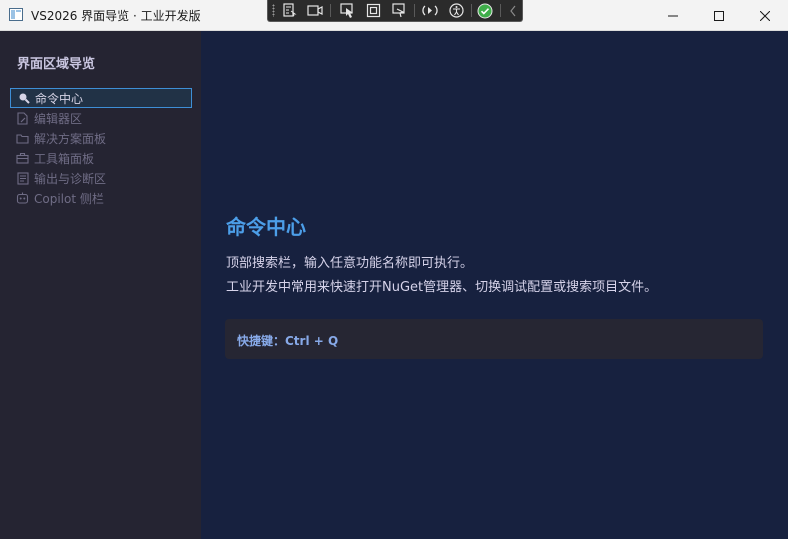  What do you see at coordinates (101, 118) in the screenshot?
I see `sidebar-item-editor: 编辑器区` at bounding box center [101, 118].